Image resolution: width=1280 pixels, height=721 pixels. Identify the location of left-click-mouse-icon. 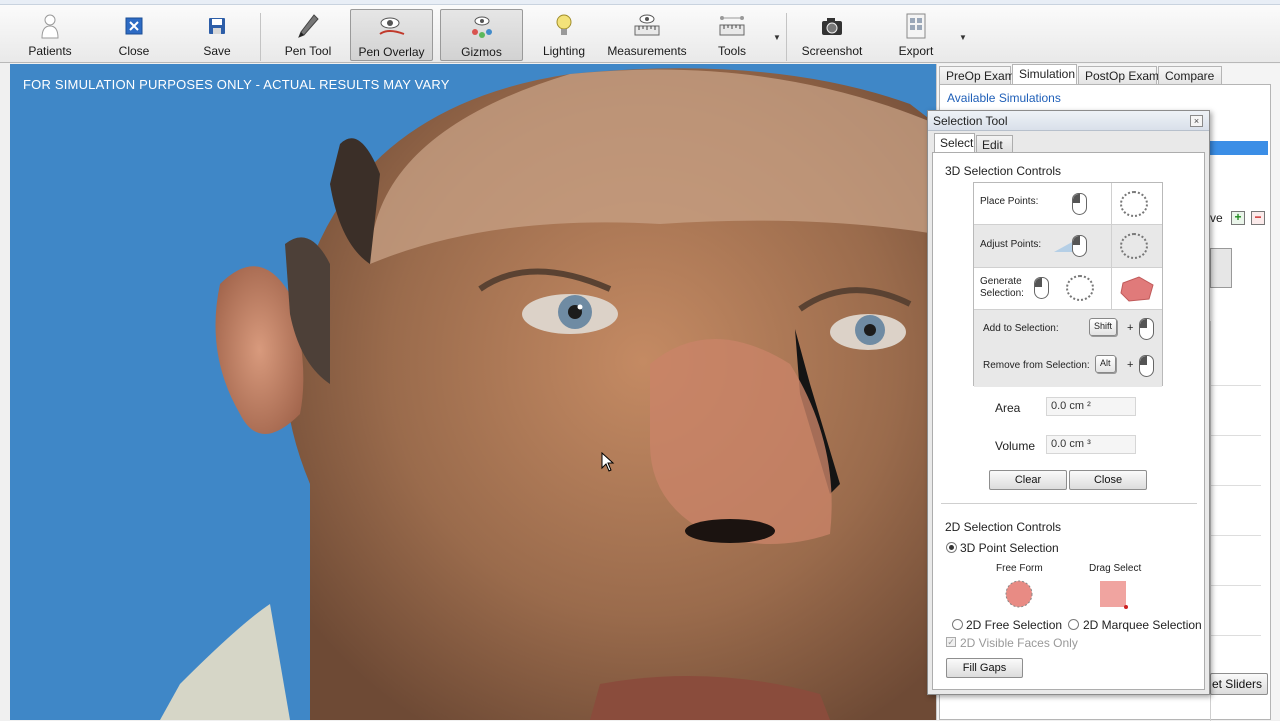
(1079, 204).